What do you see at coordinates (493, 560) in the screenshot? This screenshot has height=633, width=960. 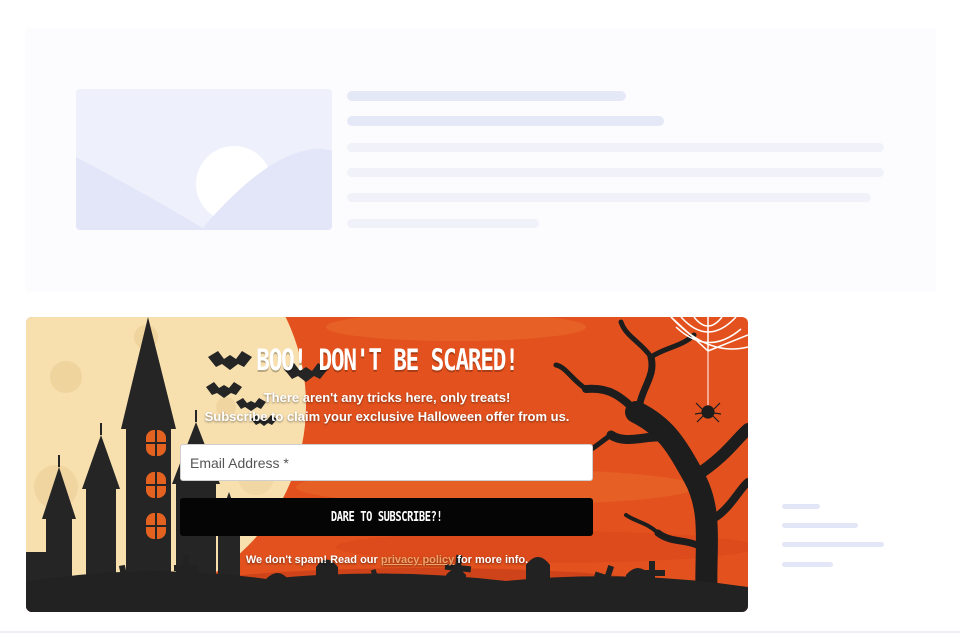 I see `disclaimer-suffix: for more info.` at bounding box center [493, 560].